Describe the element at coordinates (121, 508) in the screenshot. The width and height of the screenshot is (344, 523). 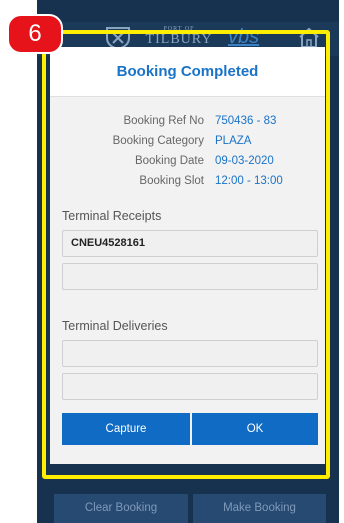
I see `clear-booking-button: Clear Booking` at that location.